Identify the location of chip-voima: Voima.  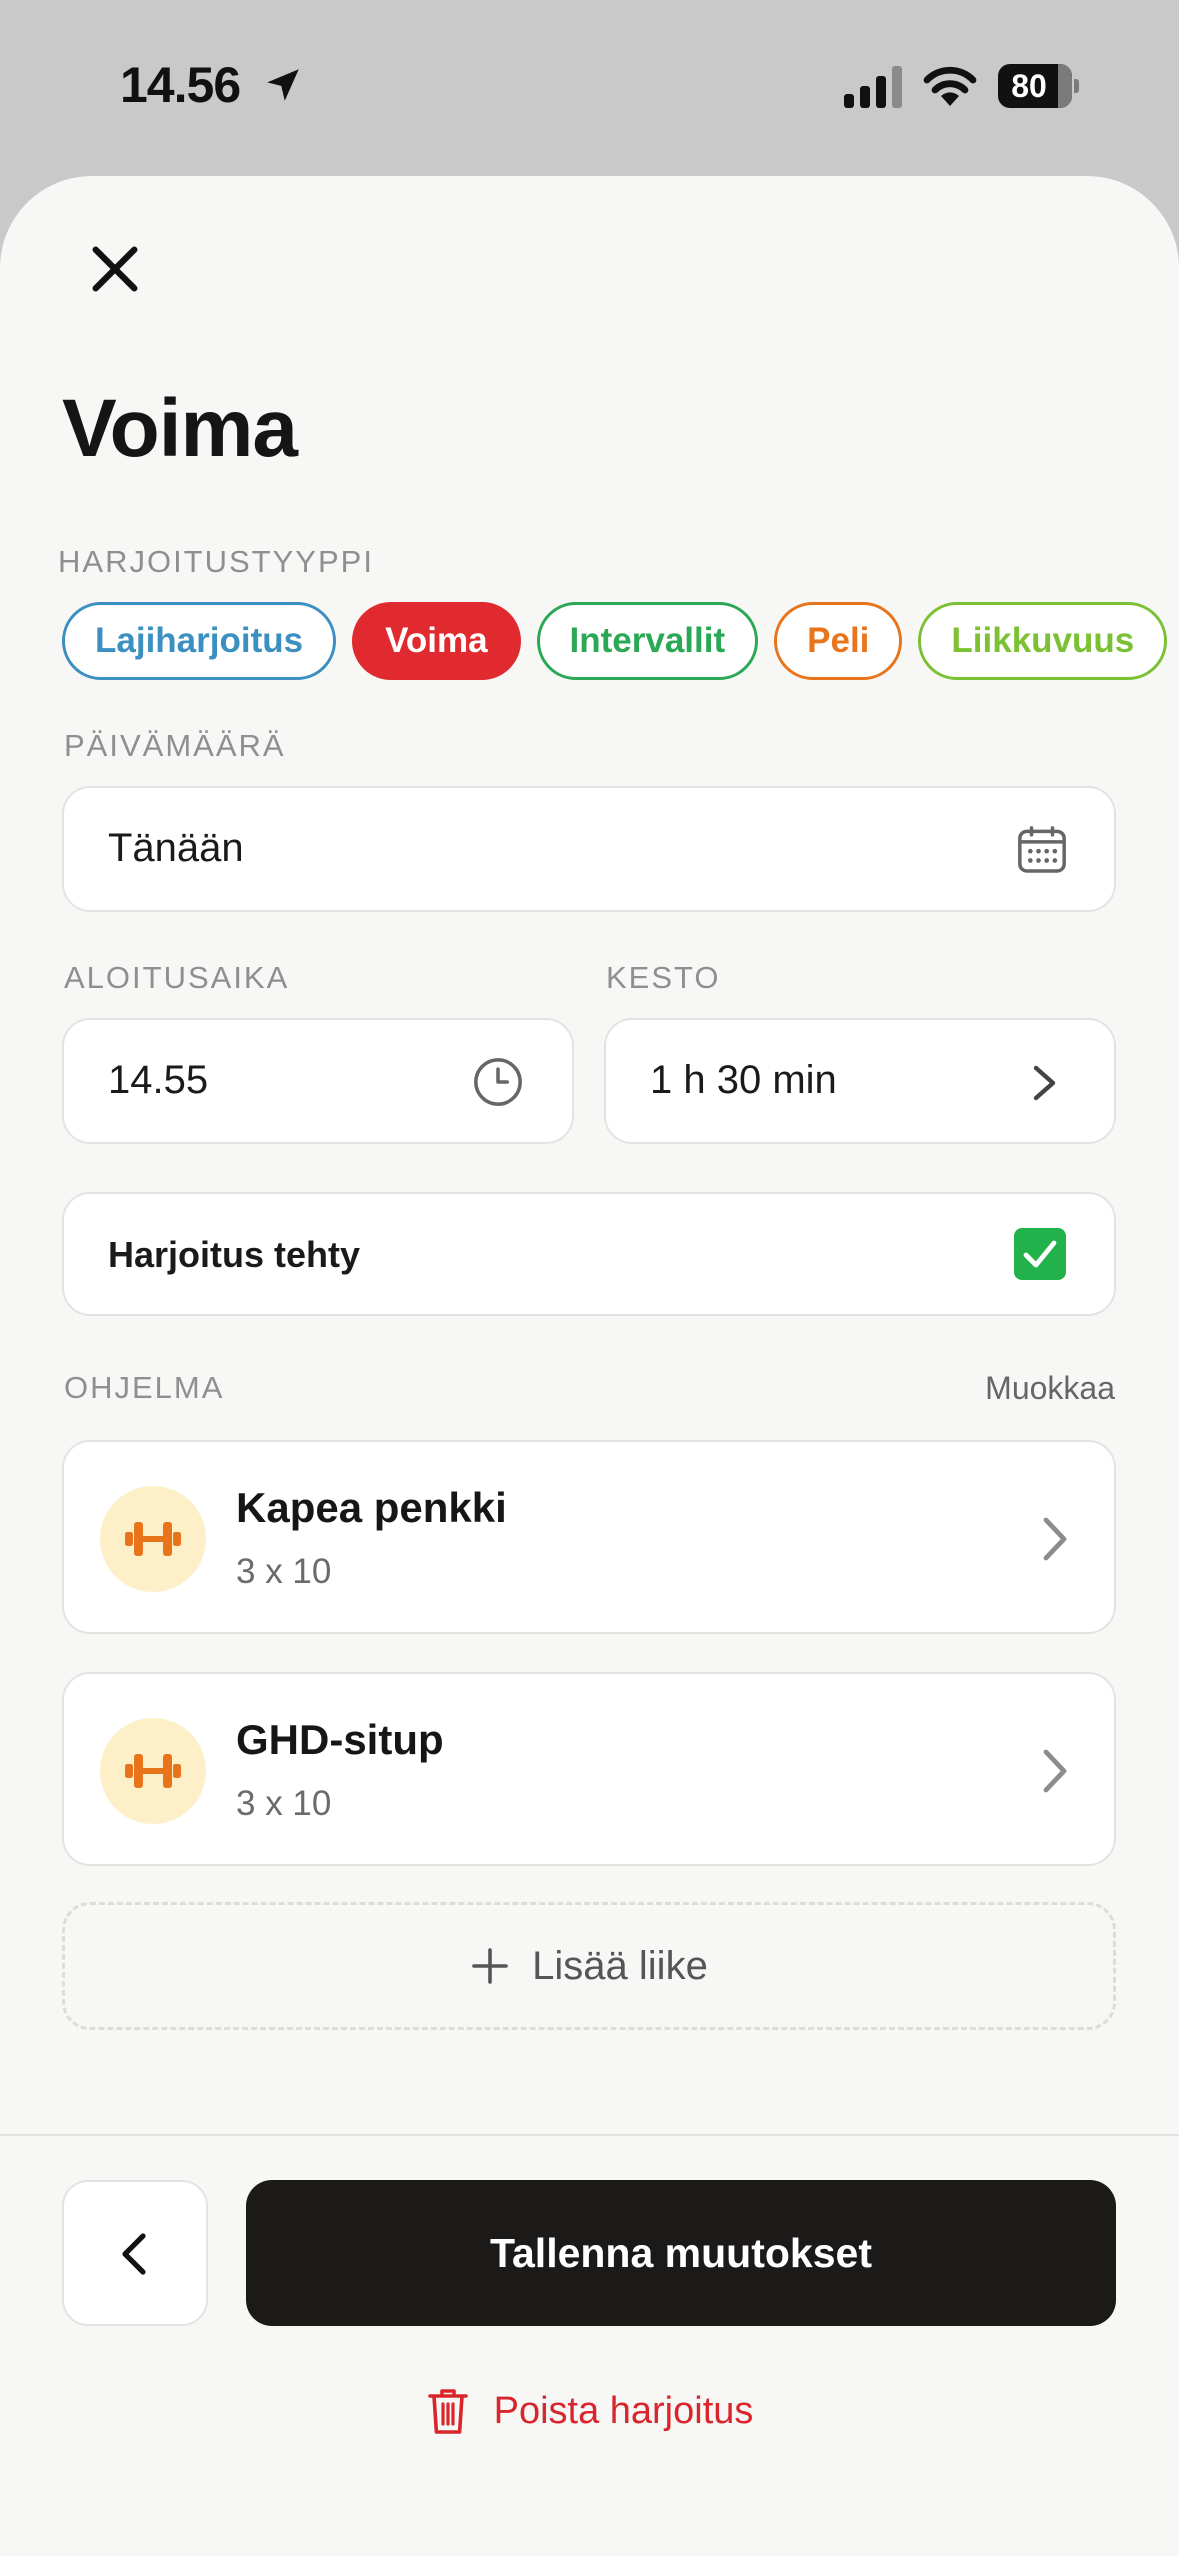
(436, 641).